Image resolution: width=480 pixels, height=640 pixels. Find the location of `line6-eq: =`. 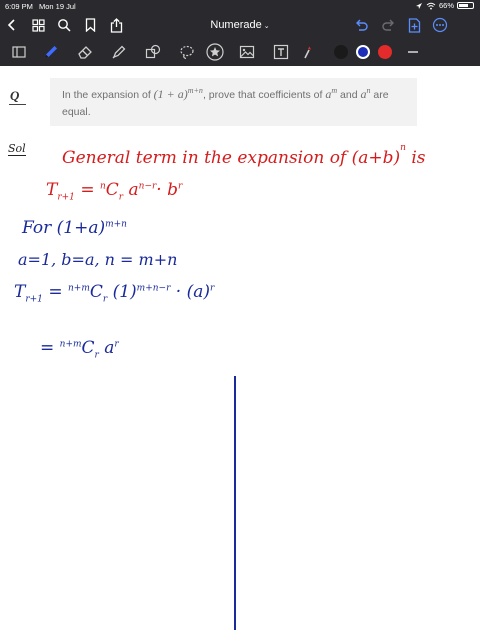

line6-eq: = is located at coordinates (47, 348).